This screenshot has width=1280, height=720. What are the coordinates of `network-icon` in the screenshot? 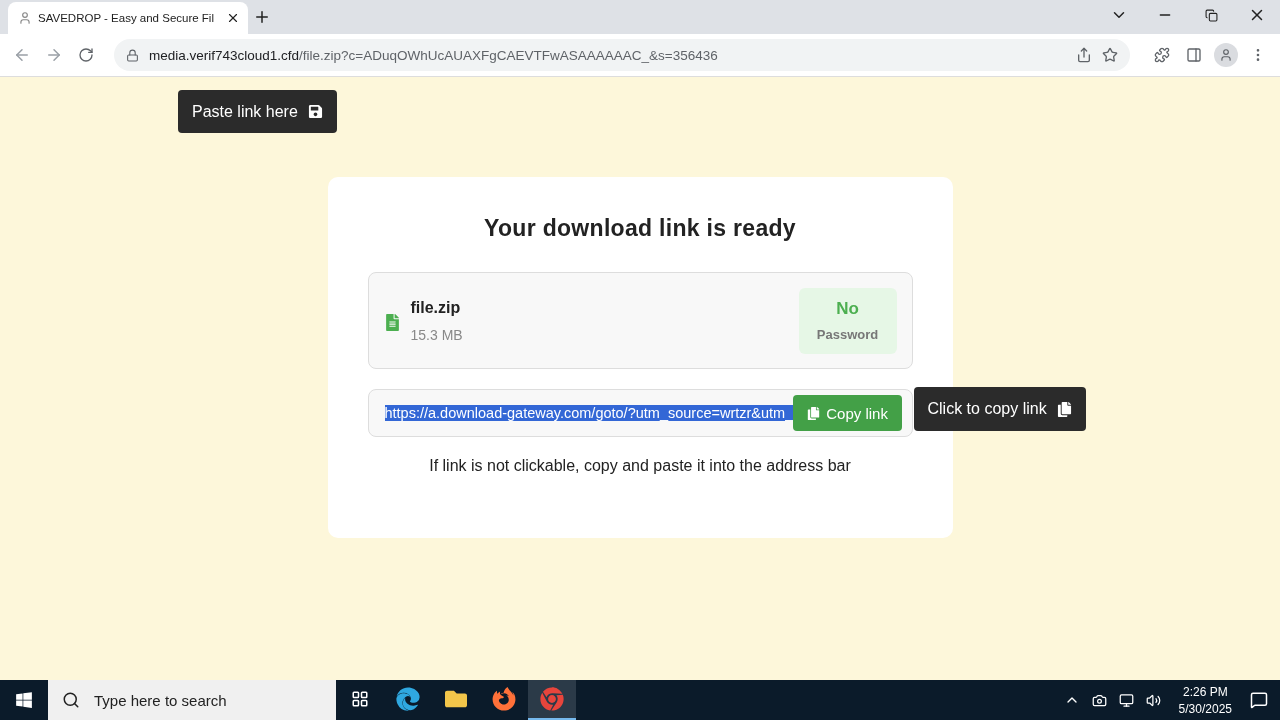 It's located at (1126, 700).